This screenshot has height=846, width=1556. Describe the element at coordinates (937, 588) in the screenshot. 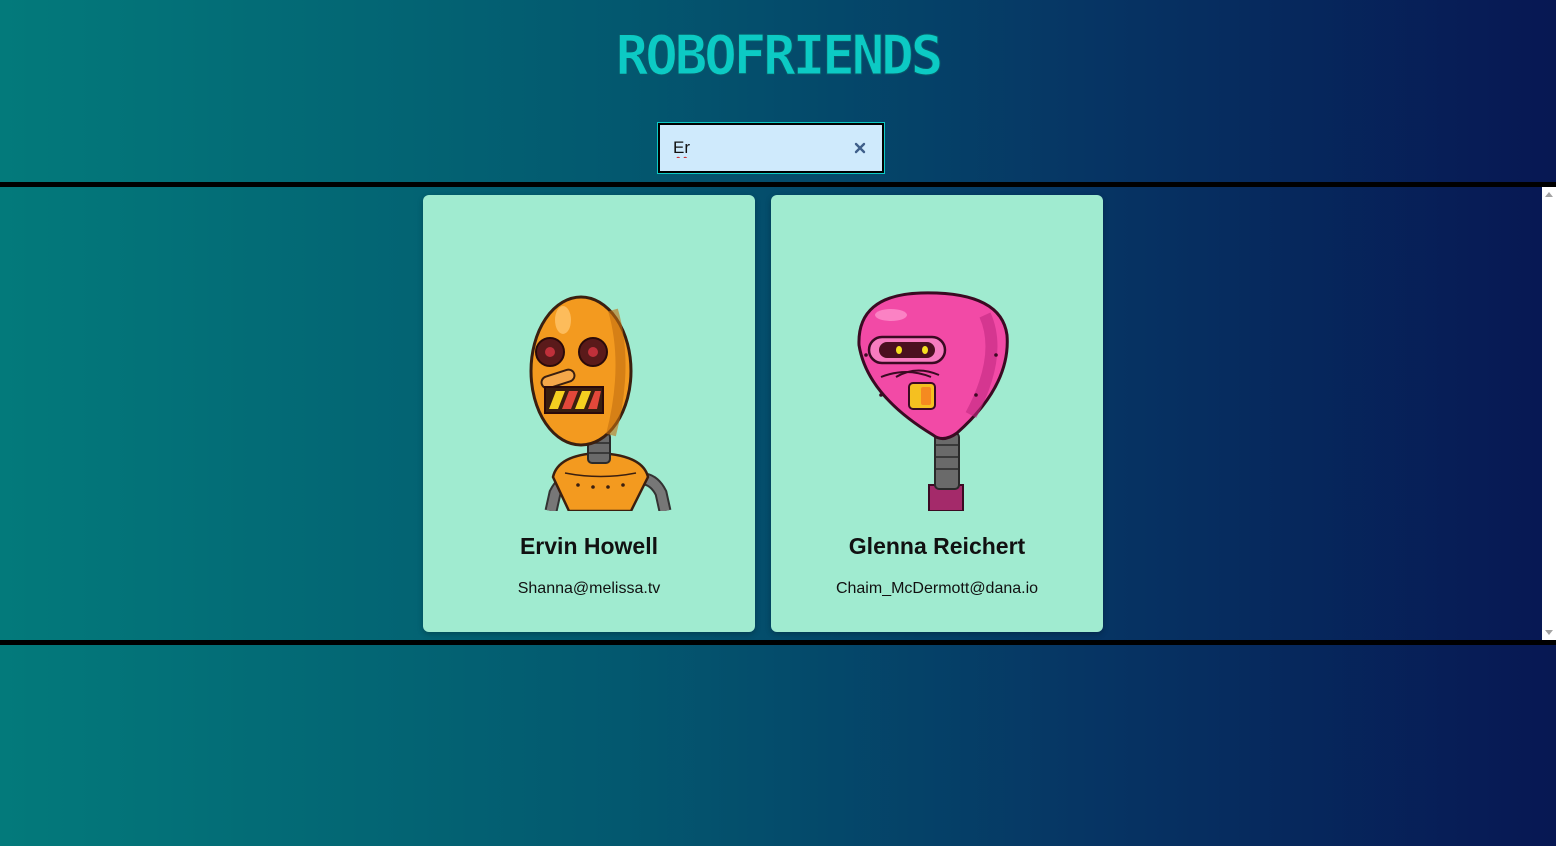

I see `robot-email: Chaim_McDermott@dana.io` at that location.